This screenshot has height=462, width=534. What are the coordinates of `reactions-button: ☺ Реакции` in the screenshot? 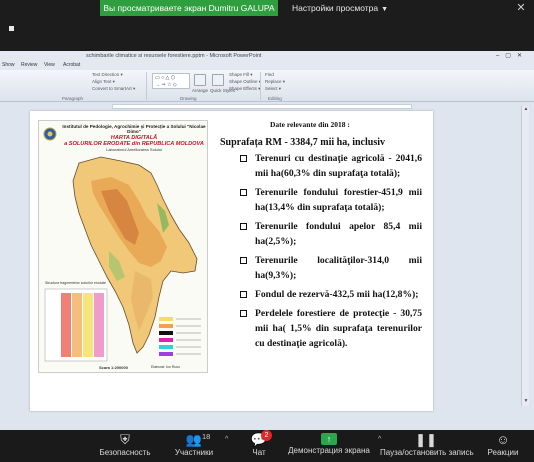 It's located at (503, 446).